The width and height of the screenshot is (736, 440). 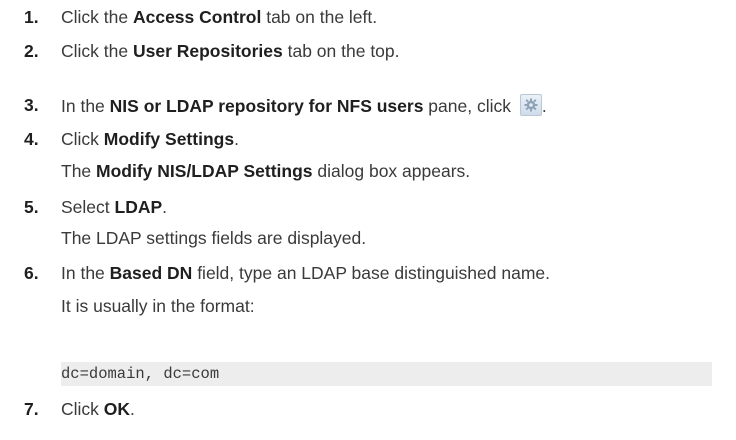 I want to click on step-text: Click Modify Settings., so click(x=150, y=139).